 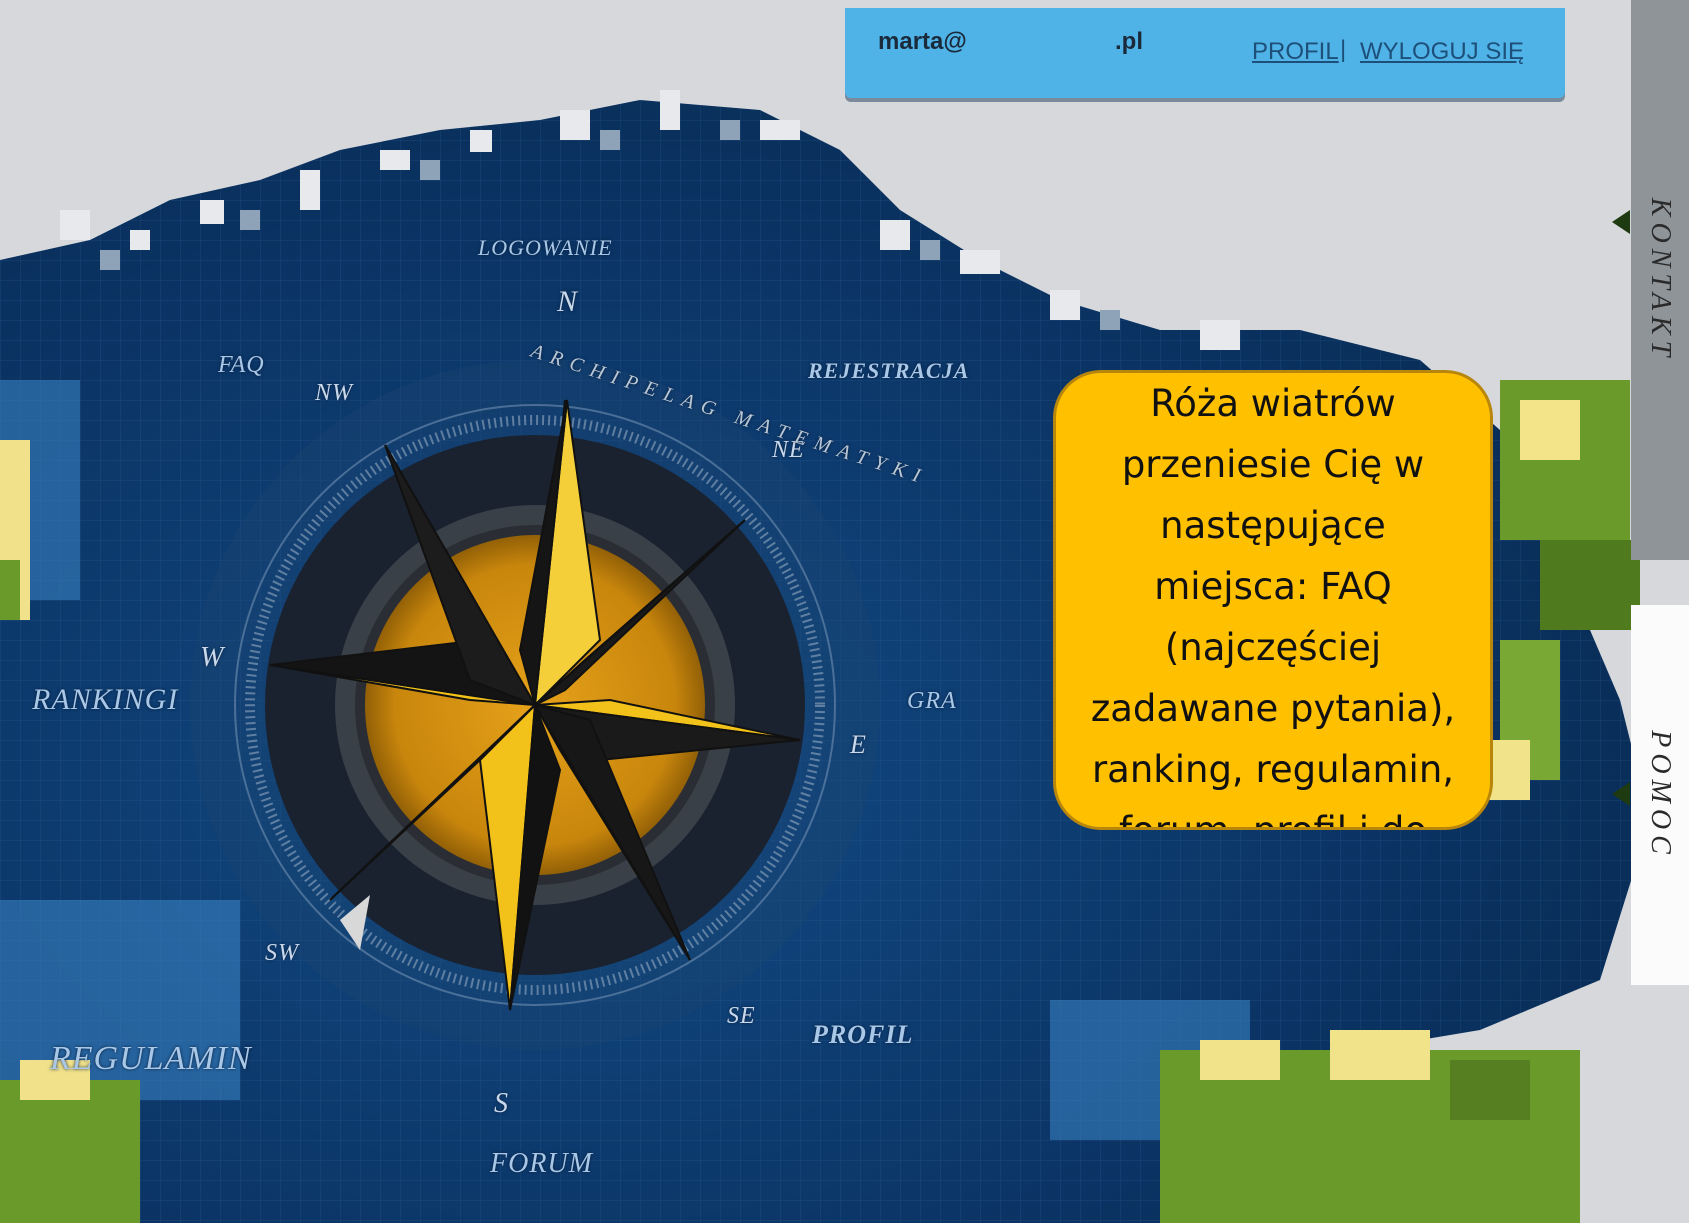 What do you see at coordinates (1129, 41) in the screenshot?
I see `user-email-suffix: .pl` at bounding box center [1129, 41].